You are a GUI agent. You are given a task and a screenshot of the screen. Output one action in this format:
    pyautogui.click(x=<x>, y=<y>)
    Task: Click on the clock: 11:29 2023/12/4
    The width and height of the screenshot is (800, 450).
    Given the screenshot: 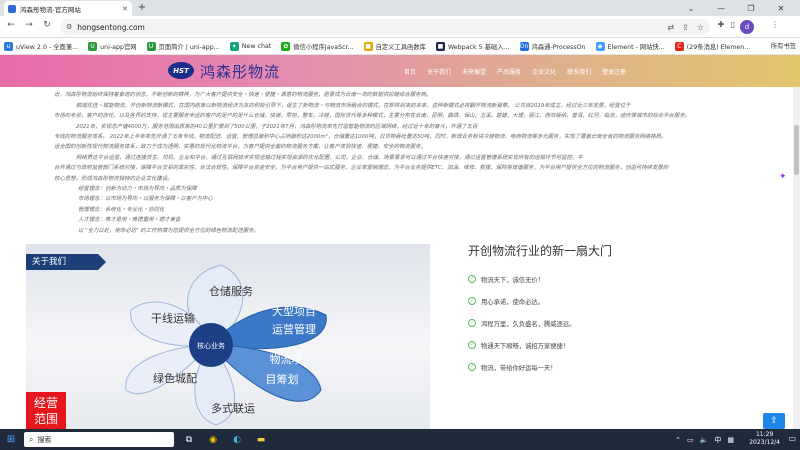 What is the action you would take?
    pyautogui.click(x=764, y=439)
    